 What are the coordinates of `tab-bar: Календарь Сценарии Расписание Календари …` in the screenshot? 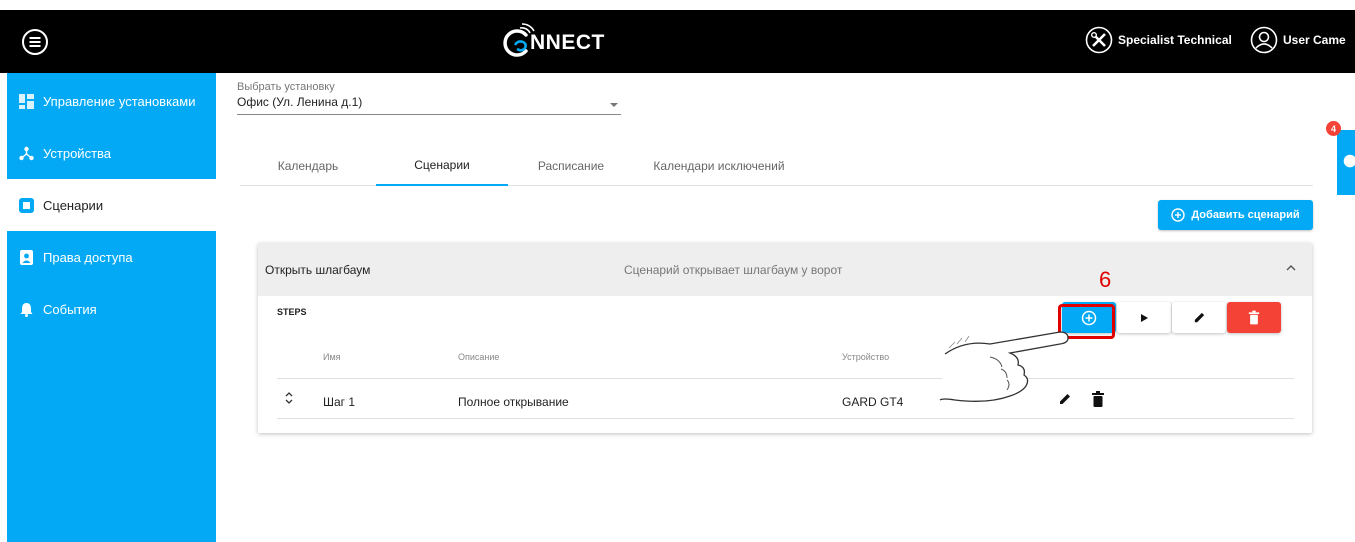 It's located at (776, 166).